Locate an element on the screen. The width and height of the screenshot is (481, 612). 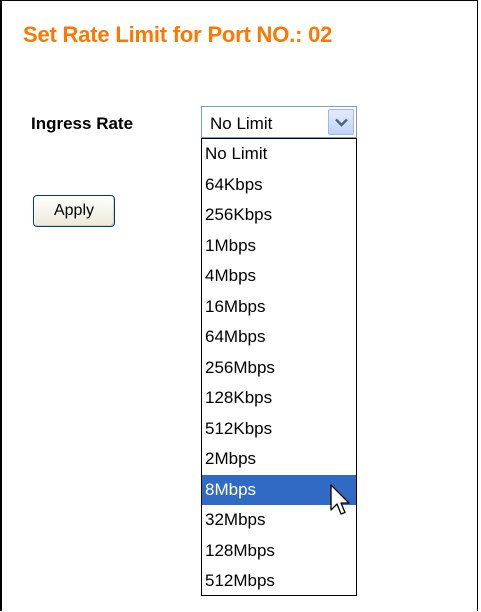
dropdown-option: 64Mbps is located at coordinates (279, 337).